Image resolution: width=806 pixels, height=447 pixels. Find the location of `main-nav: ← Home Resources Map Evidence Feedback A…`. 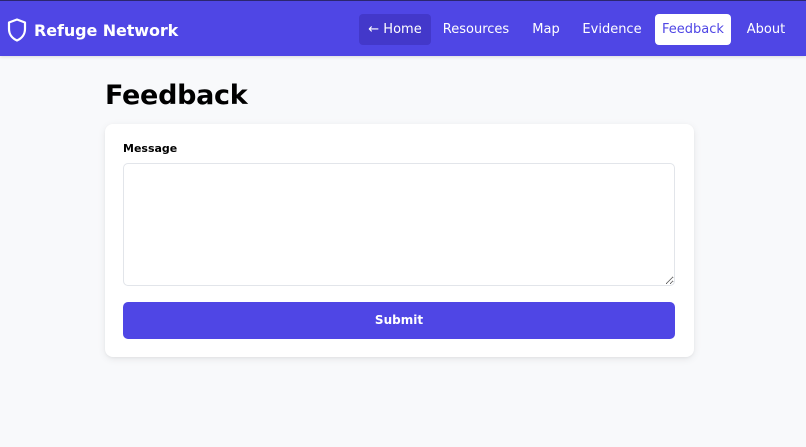

main-nav: ← Home Resources Map Evidence Feedback A… is located at coordinates (403, 29).